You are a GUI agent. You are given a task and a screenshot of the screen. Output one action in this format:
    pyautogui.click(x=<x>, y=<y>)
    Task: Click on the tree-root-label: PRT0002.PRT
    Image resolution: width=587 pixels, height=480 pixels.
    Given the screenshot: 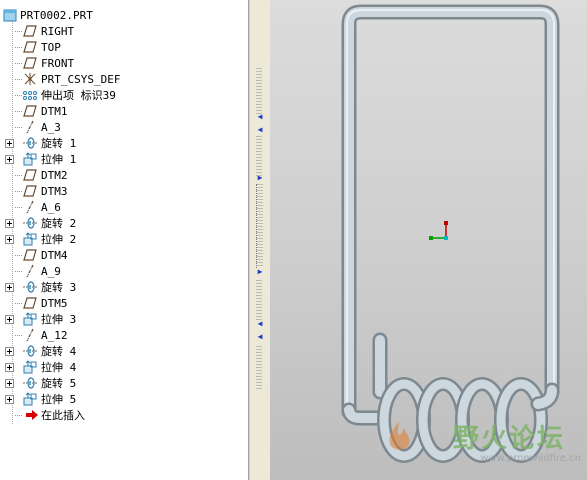 What is the action you would take?
    pyautogui.click(x=56, y=15)
    